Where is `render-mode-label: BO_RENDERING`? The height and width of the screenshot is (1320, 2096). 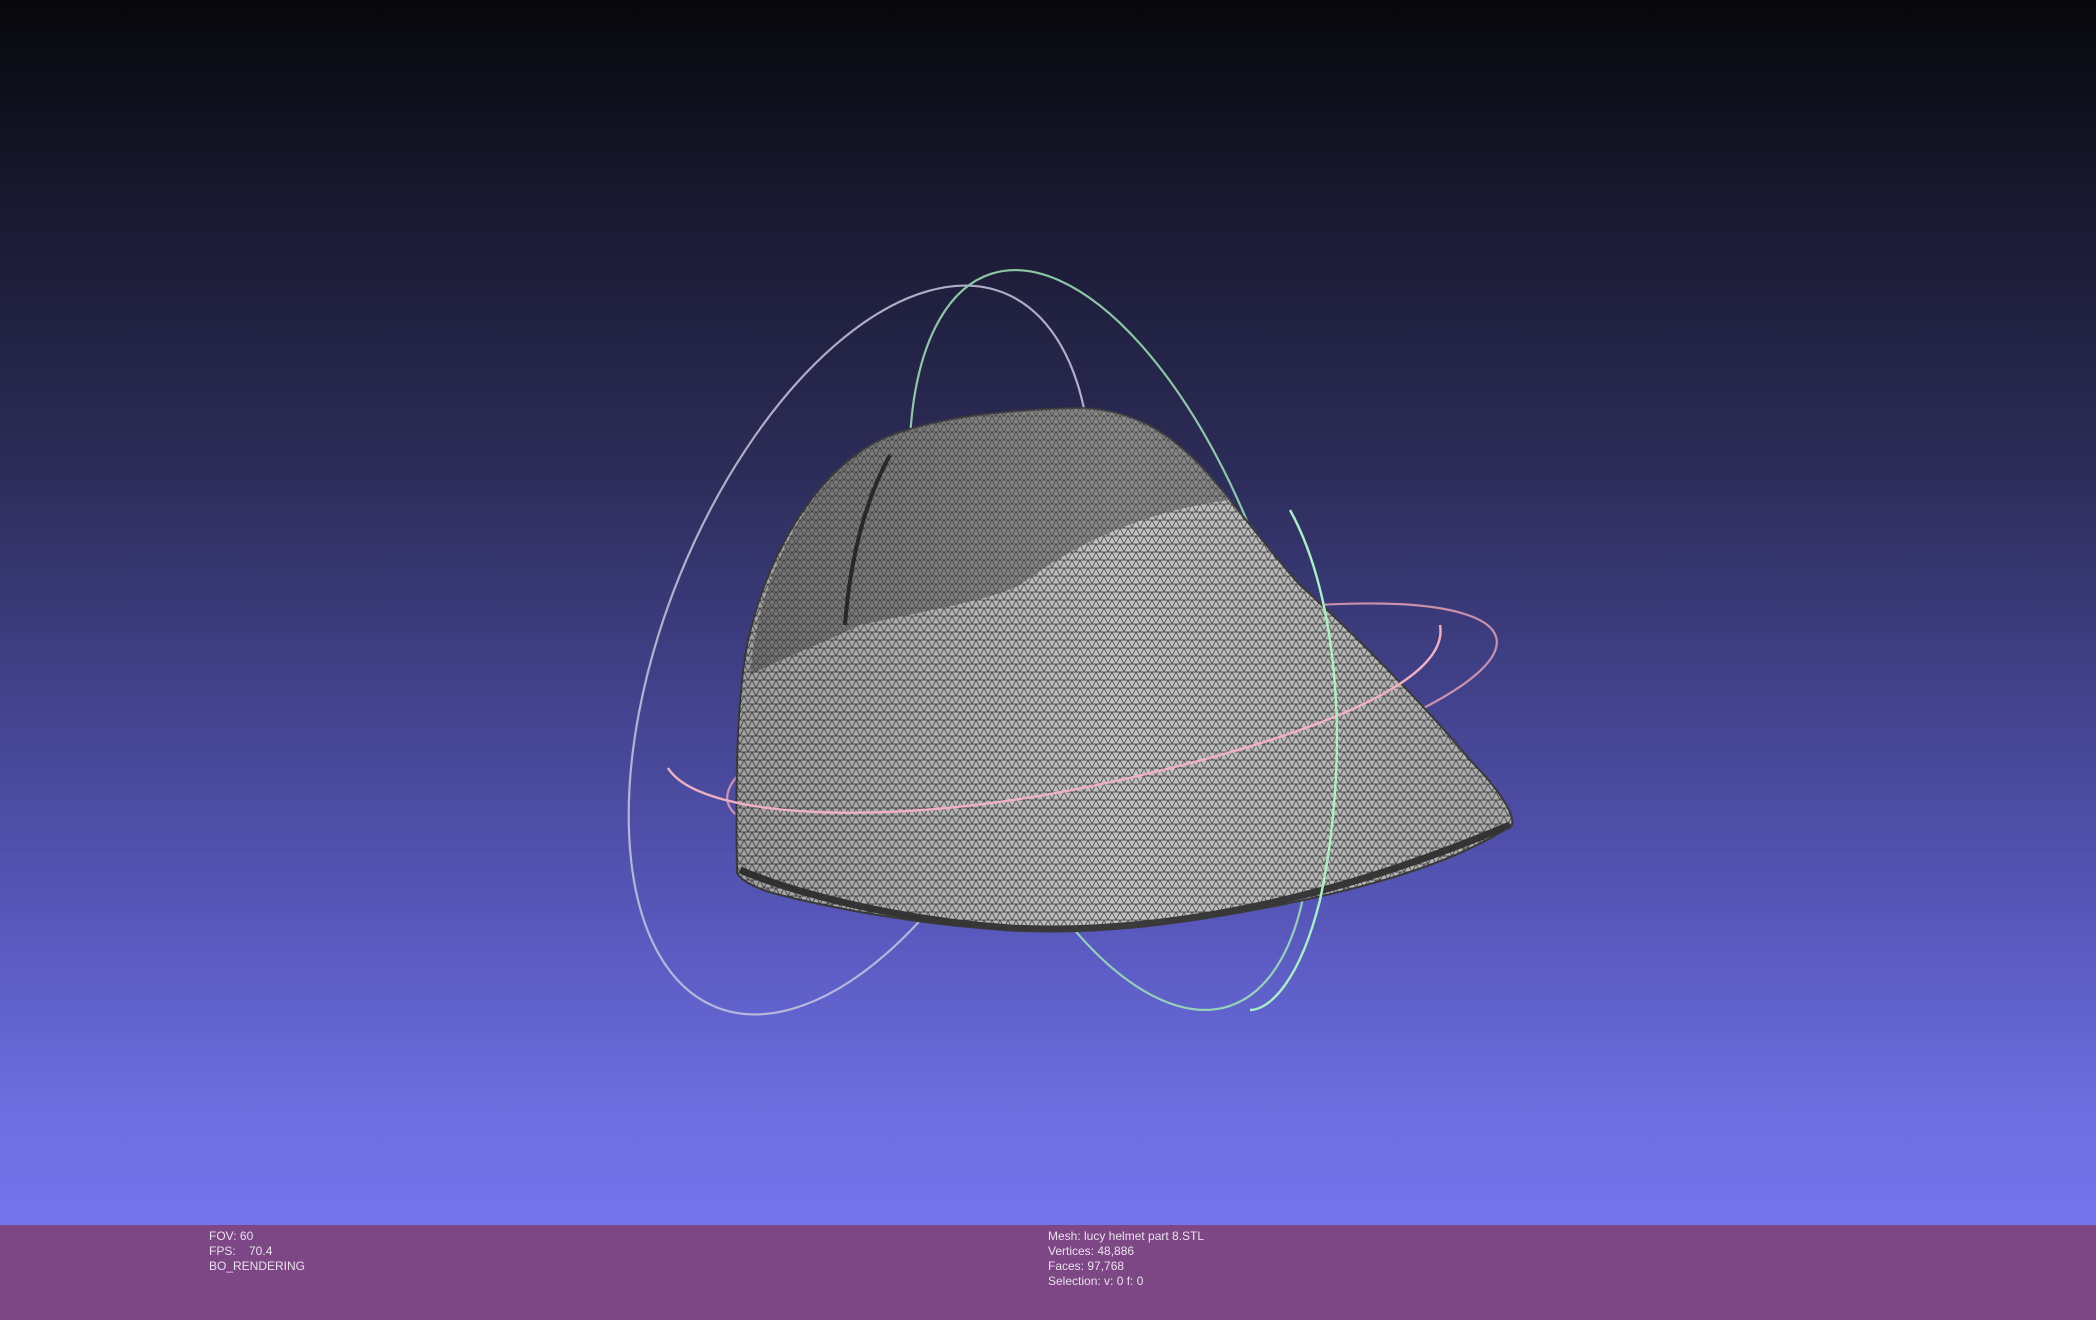 render-mode-label: BO_RENDERING is located at coordinates (257, 1266).